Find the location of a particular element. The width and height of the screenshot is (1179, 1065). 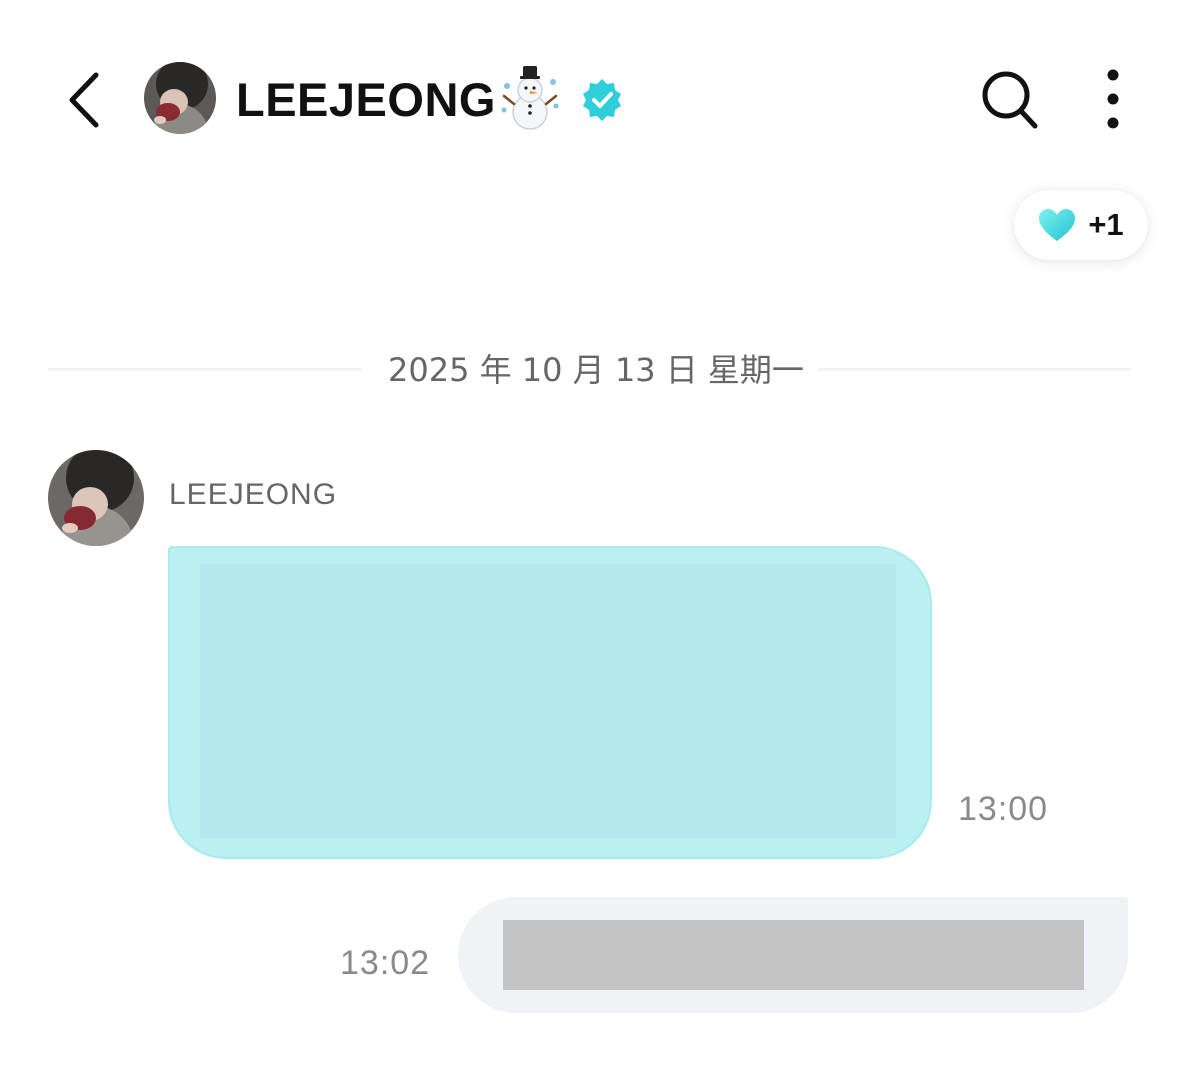

reaction-pill: +1 is located at coordinates (1081, 225).